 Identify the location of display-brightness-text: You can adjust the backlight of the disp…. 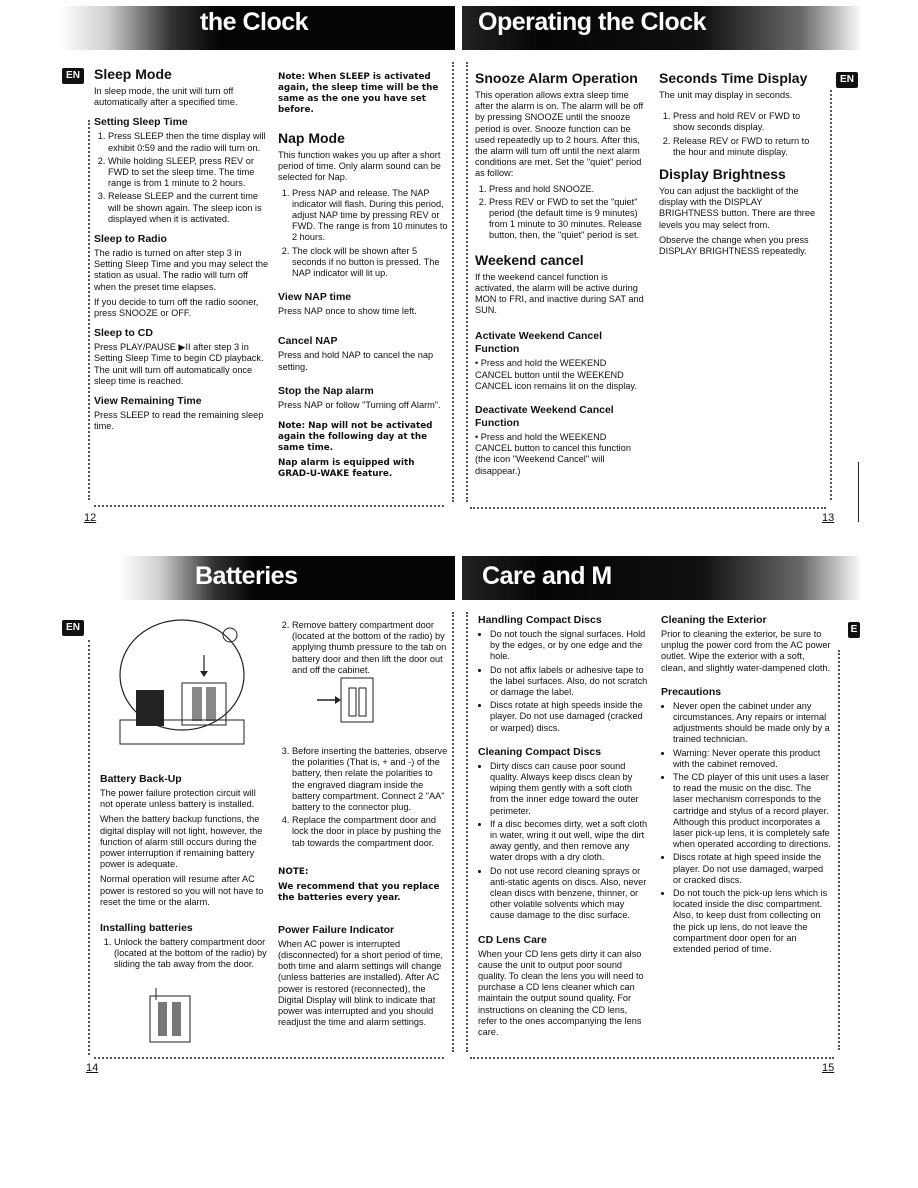
(737, 208).